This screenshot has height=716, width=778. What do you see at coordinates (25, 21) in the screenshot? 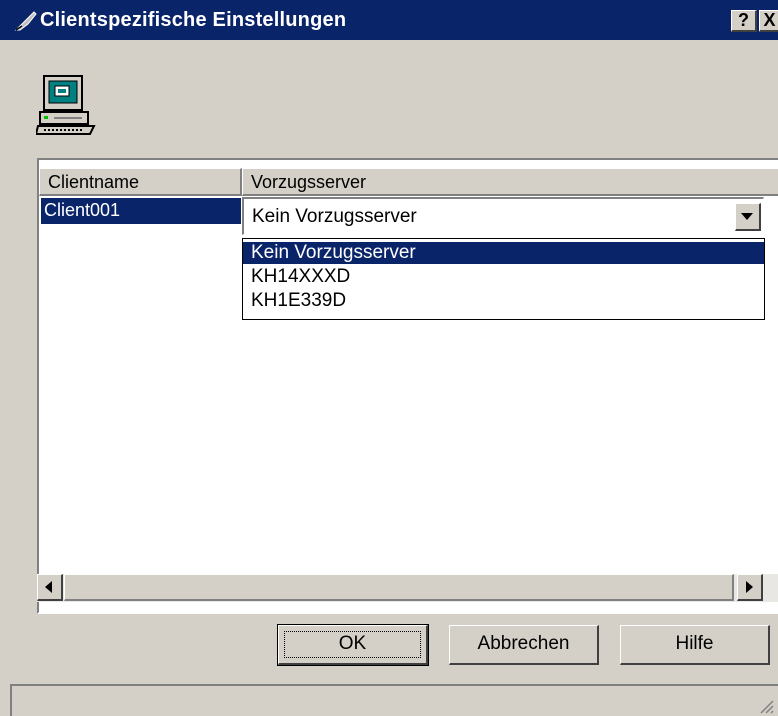
I see `feather-pen-icon` at bounding box center [25, 21].